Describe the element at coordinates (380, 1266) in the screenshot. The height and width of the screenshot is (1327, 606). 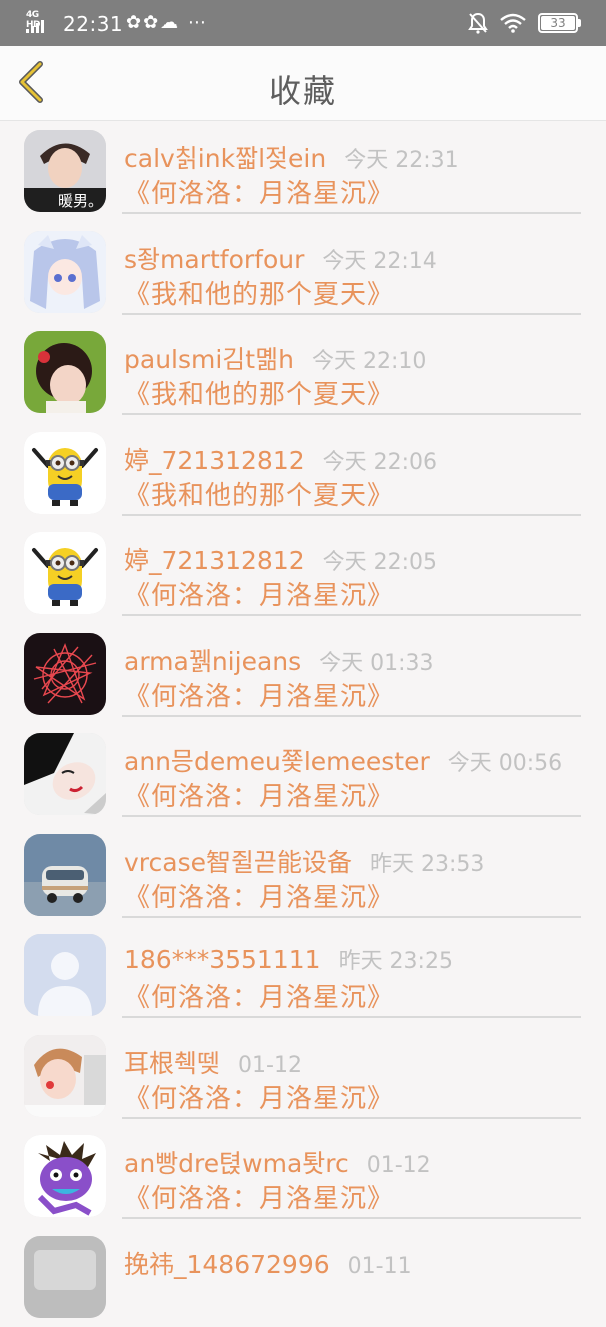
I see `timestamp: 01-11` at that location.